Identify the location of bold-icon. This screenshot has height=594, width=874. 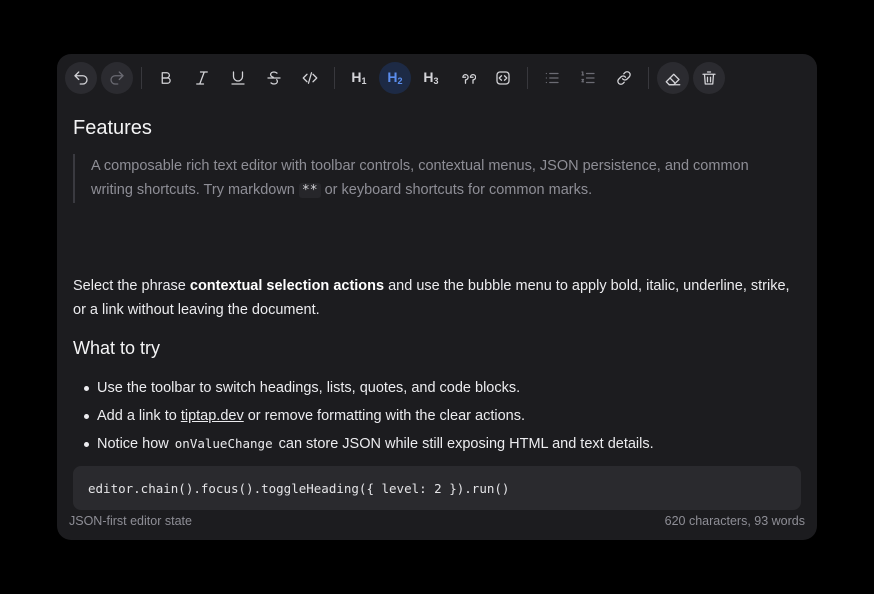
(166, 78).